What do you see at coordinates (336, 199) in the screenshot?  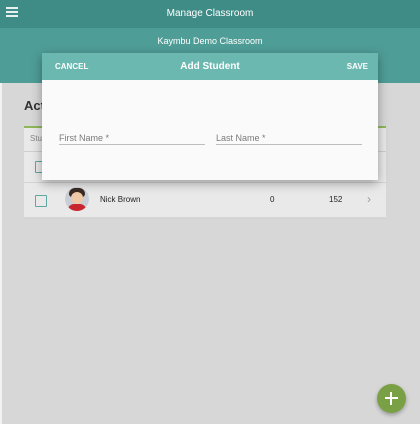 I see `student-value-b: 152` at bounding box center [336, 199].